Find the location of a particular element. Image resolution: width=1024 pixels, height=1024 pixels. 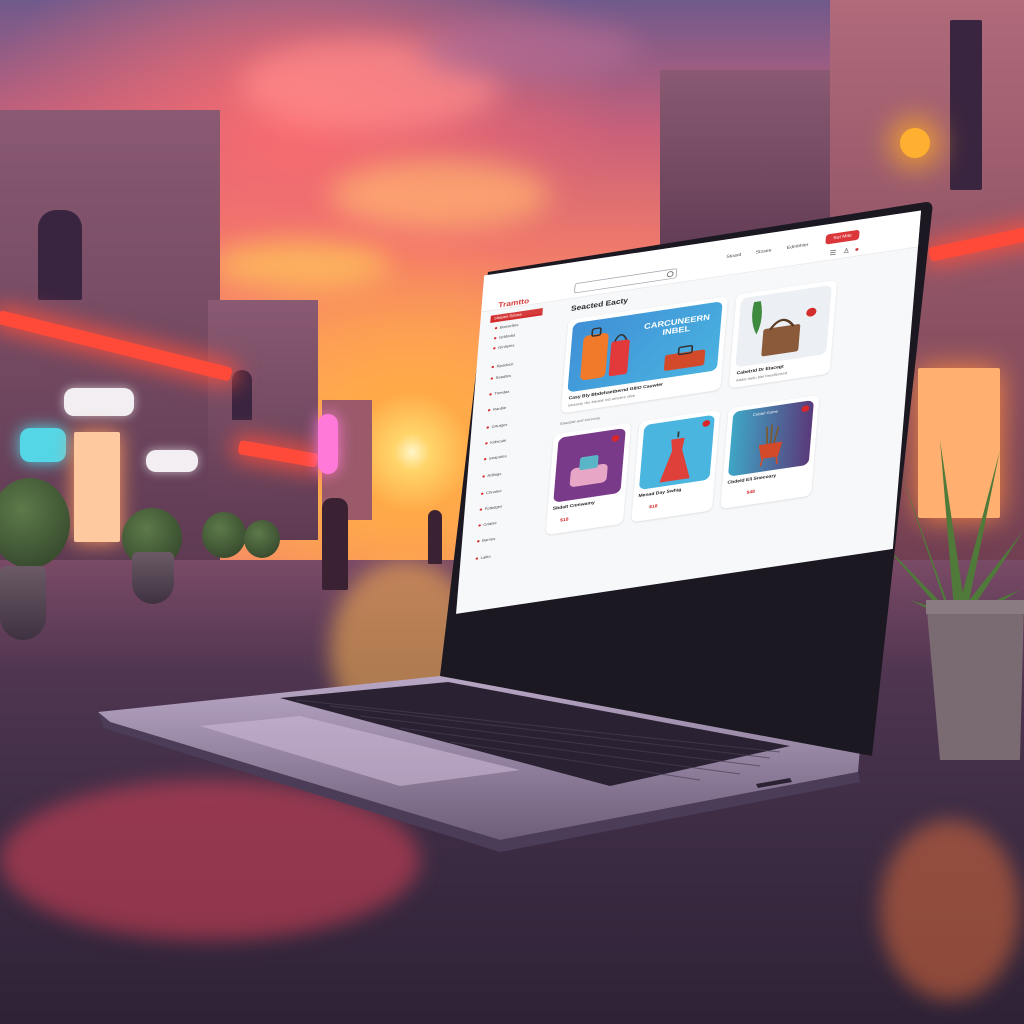

section-title: Seacted Eacty is located at coordinates (599, 305).